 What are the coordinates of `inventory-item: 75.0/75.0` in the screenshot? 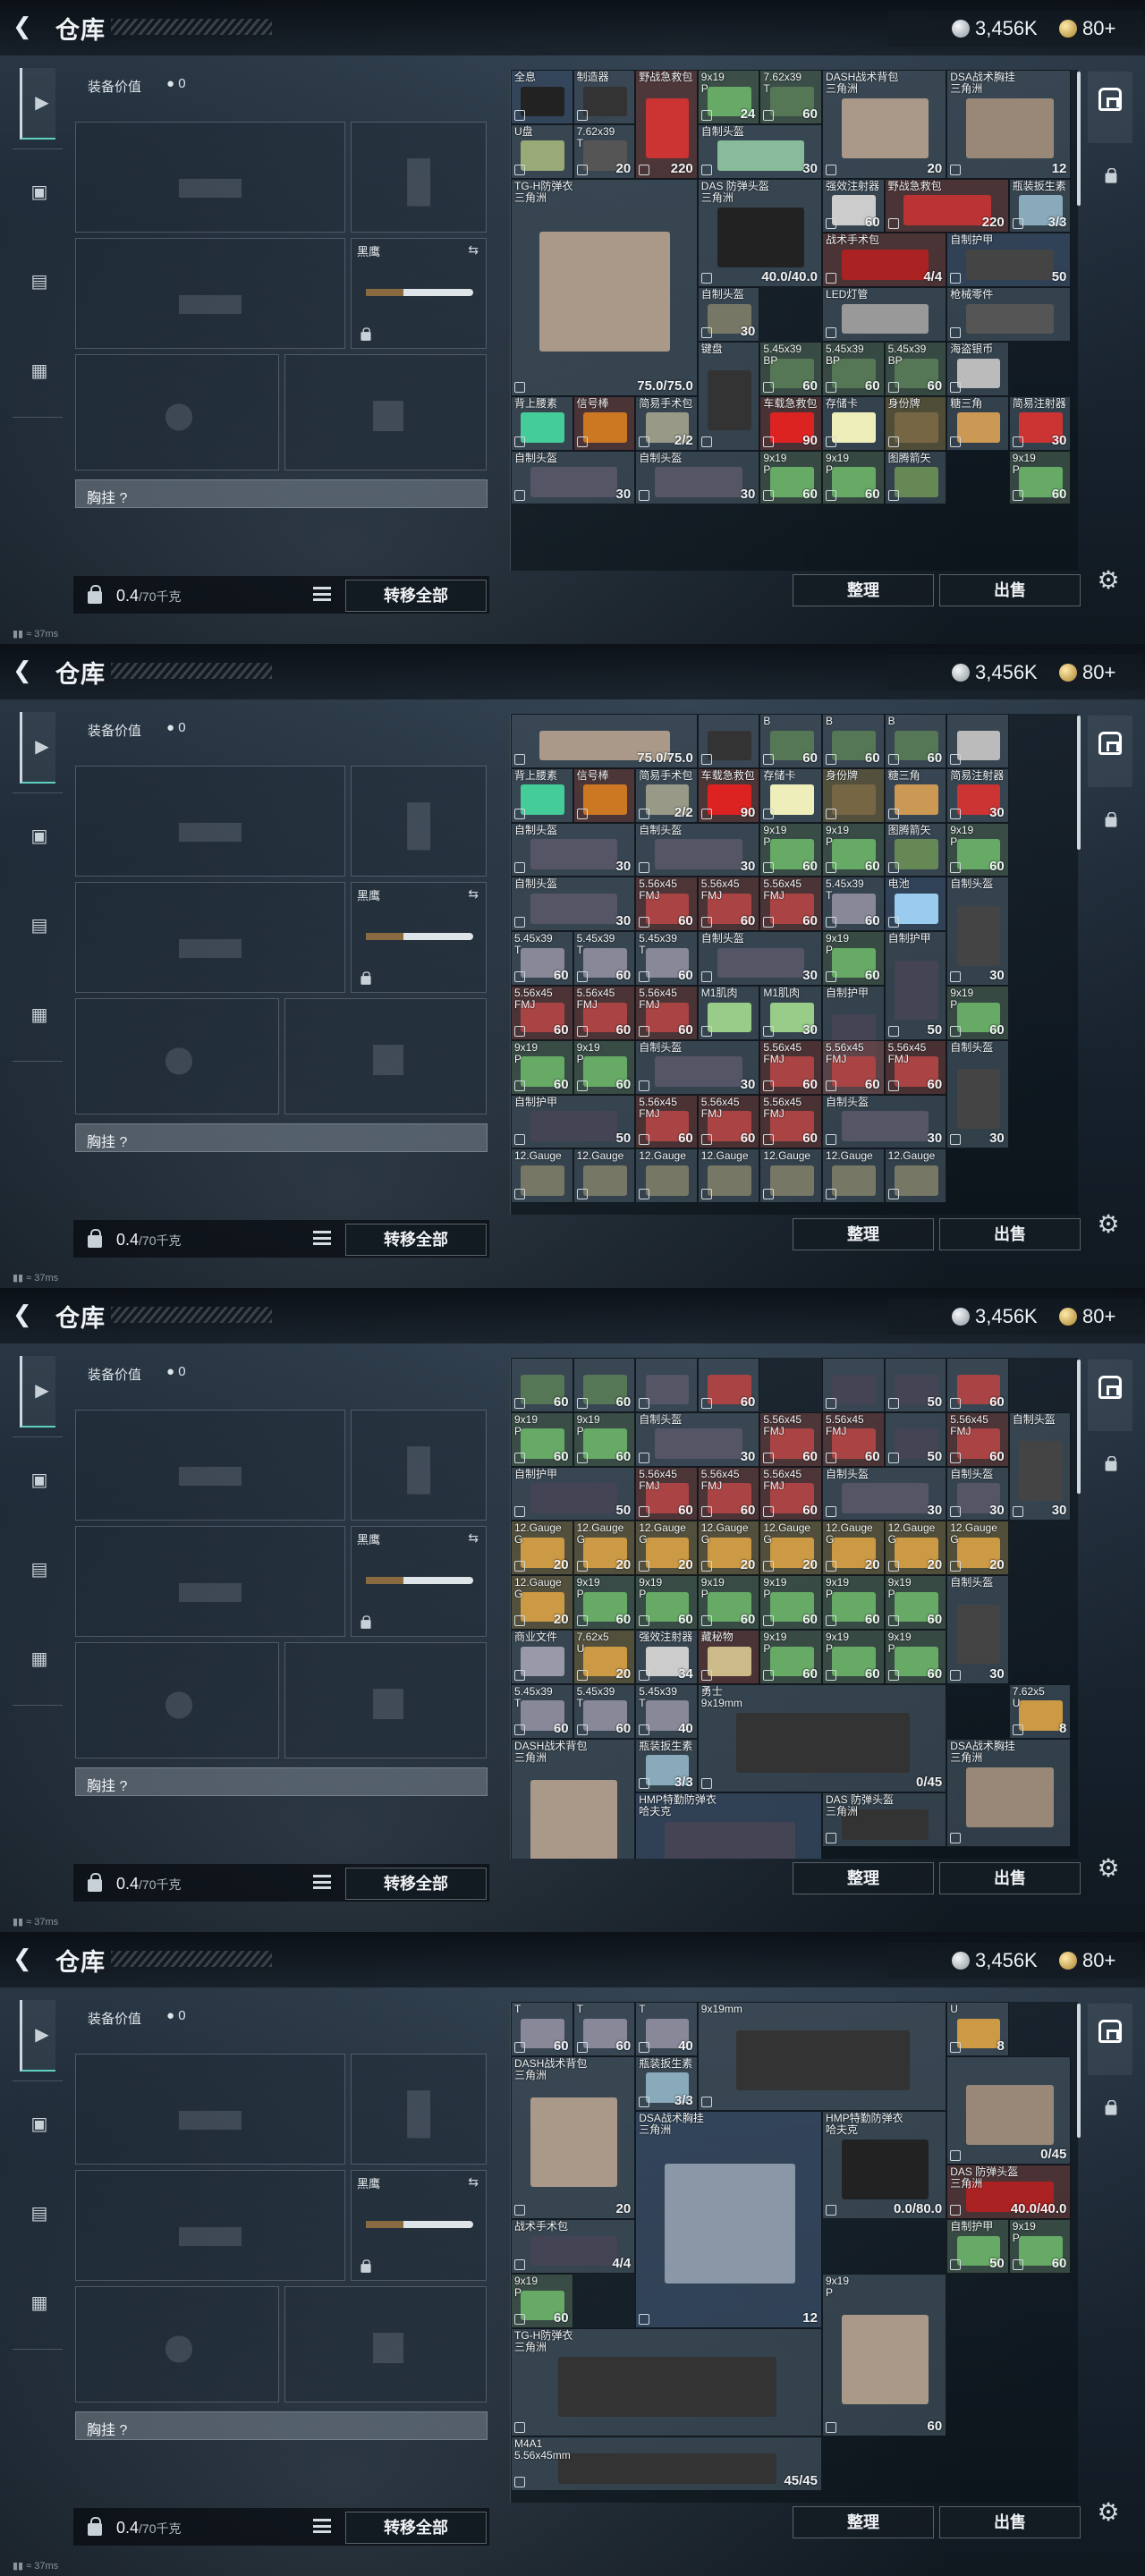 It's located at (604, 741).